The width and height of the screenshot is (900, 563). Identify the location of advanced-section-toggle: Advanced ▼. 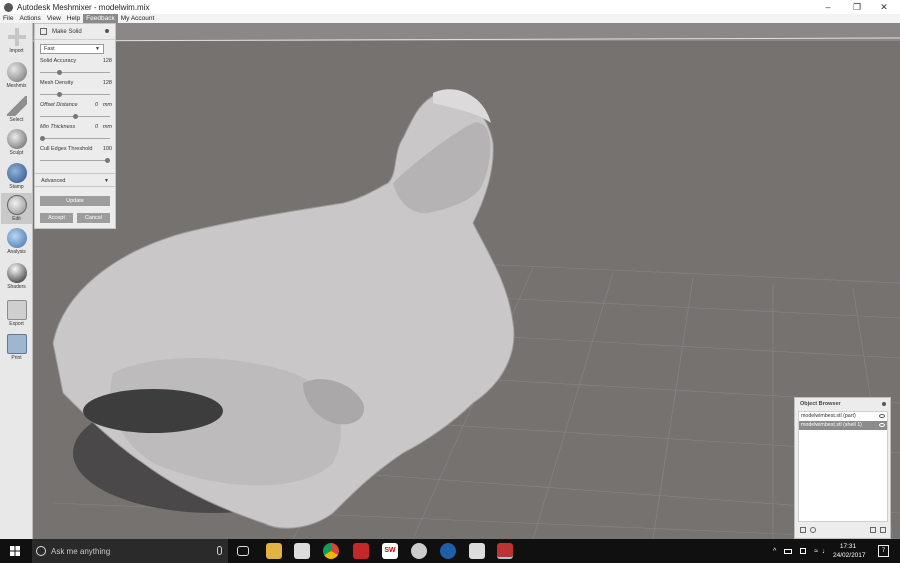
(75, 180).